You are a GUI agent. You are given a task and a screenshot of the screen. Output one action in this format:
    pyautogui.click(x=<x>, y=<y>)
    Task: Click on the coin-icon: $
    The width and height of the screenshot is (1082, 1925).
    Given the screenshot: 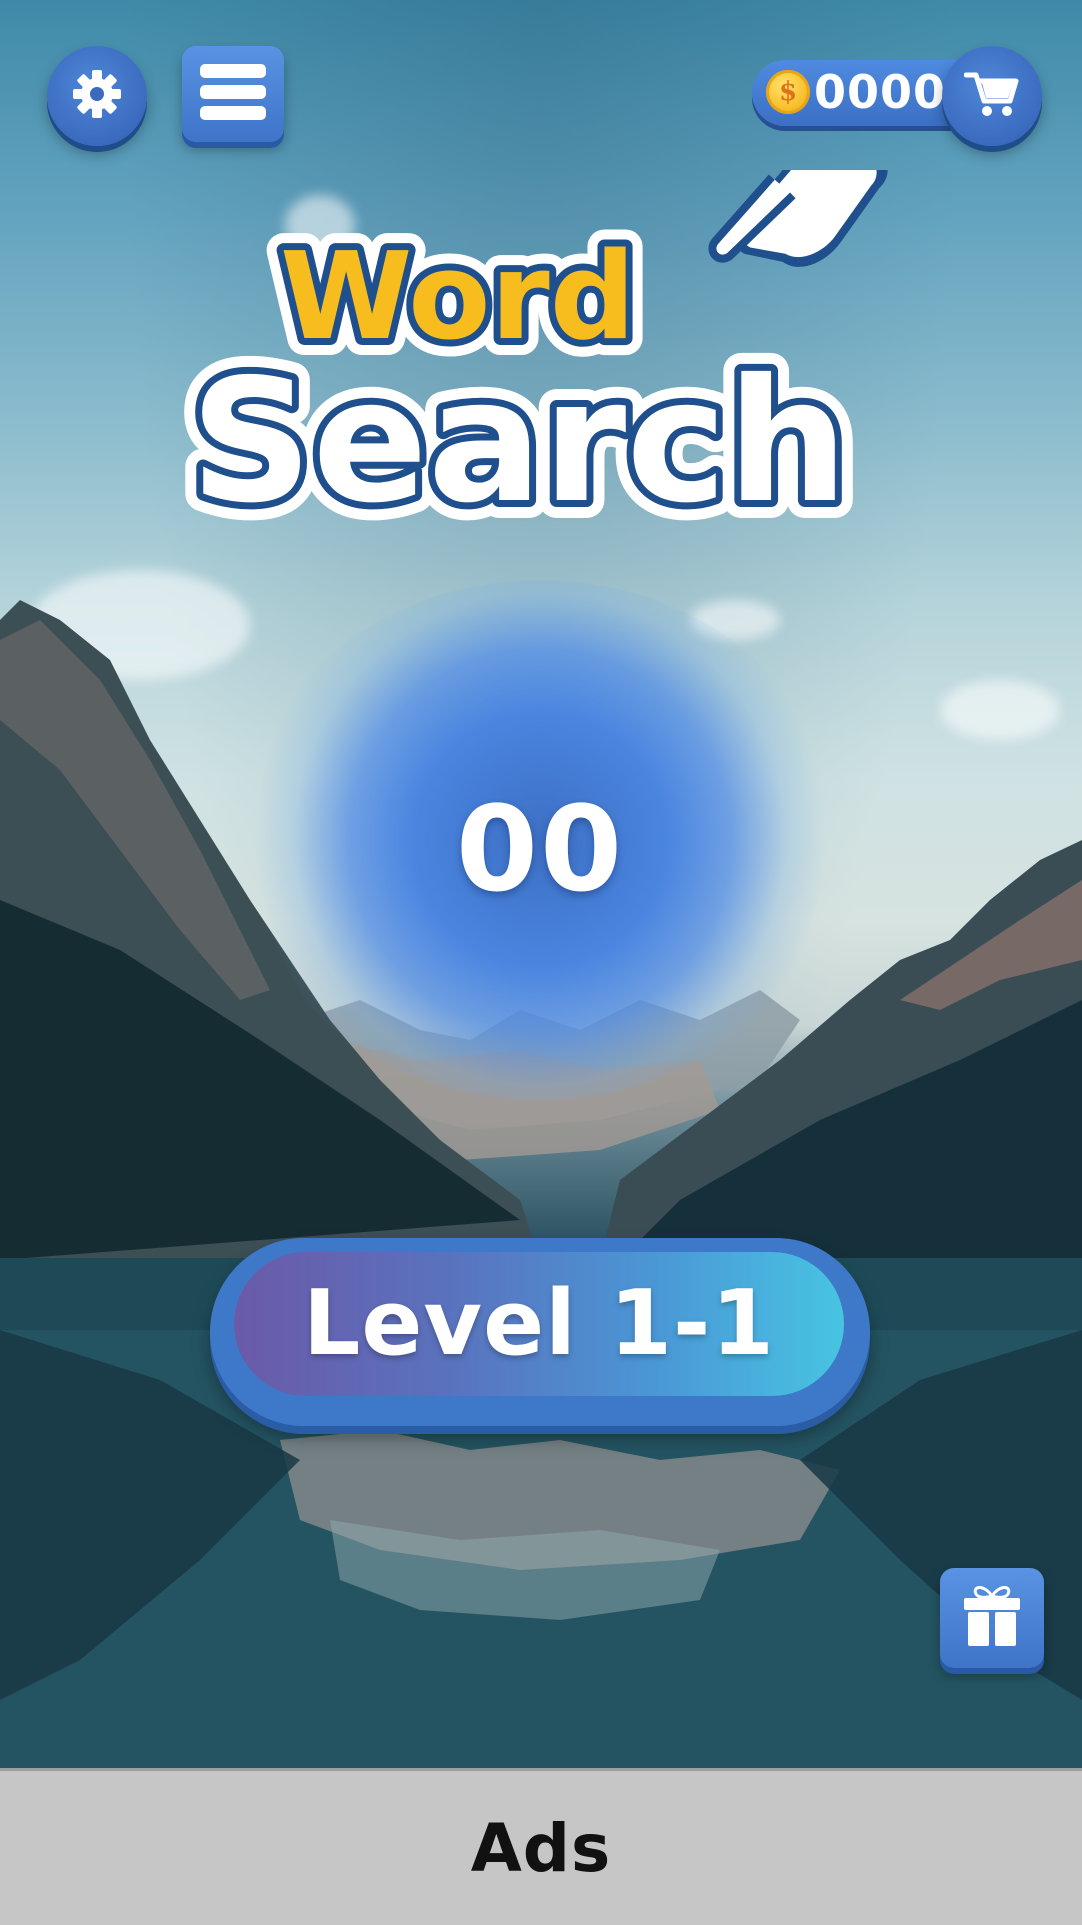 What is the action you would take?
    pyautogui.click(x=788, y=92)
    